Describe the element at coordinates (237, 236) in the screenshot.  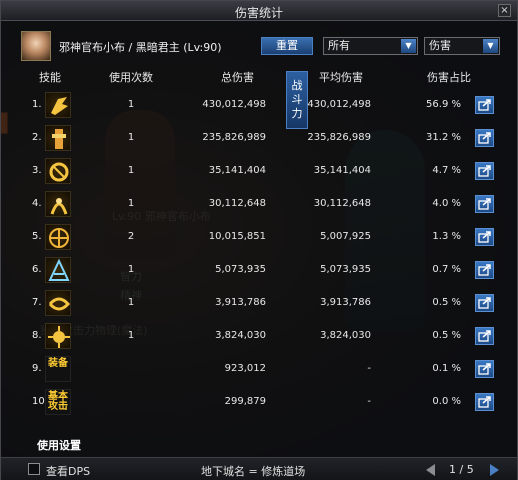
I see `row-total-damage: 10,015,851` at that location.